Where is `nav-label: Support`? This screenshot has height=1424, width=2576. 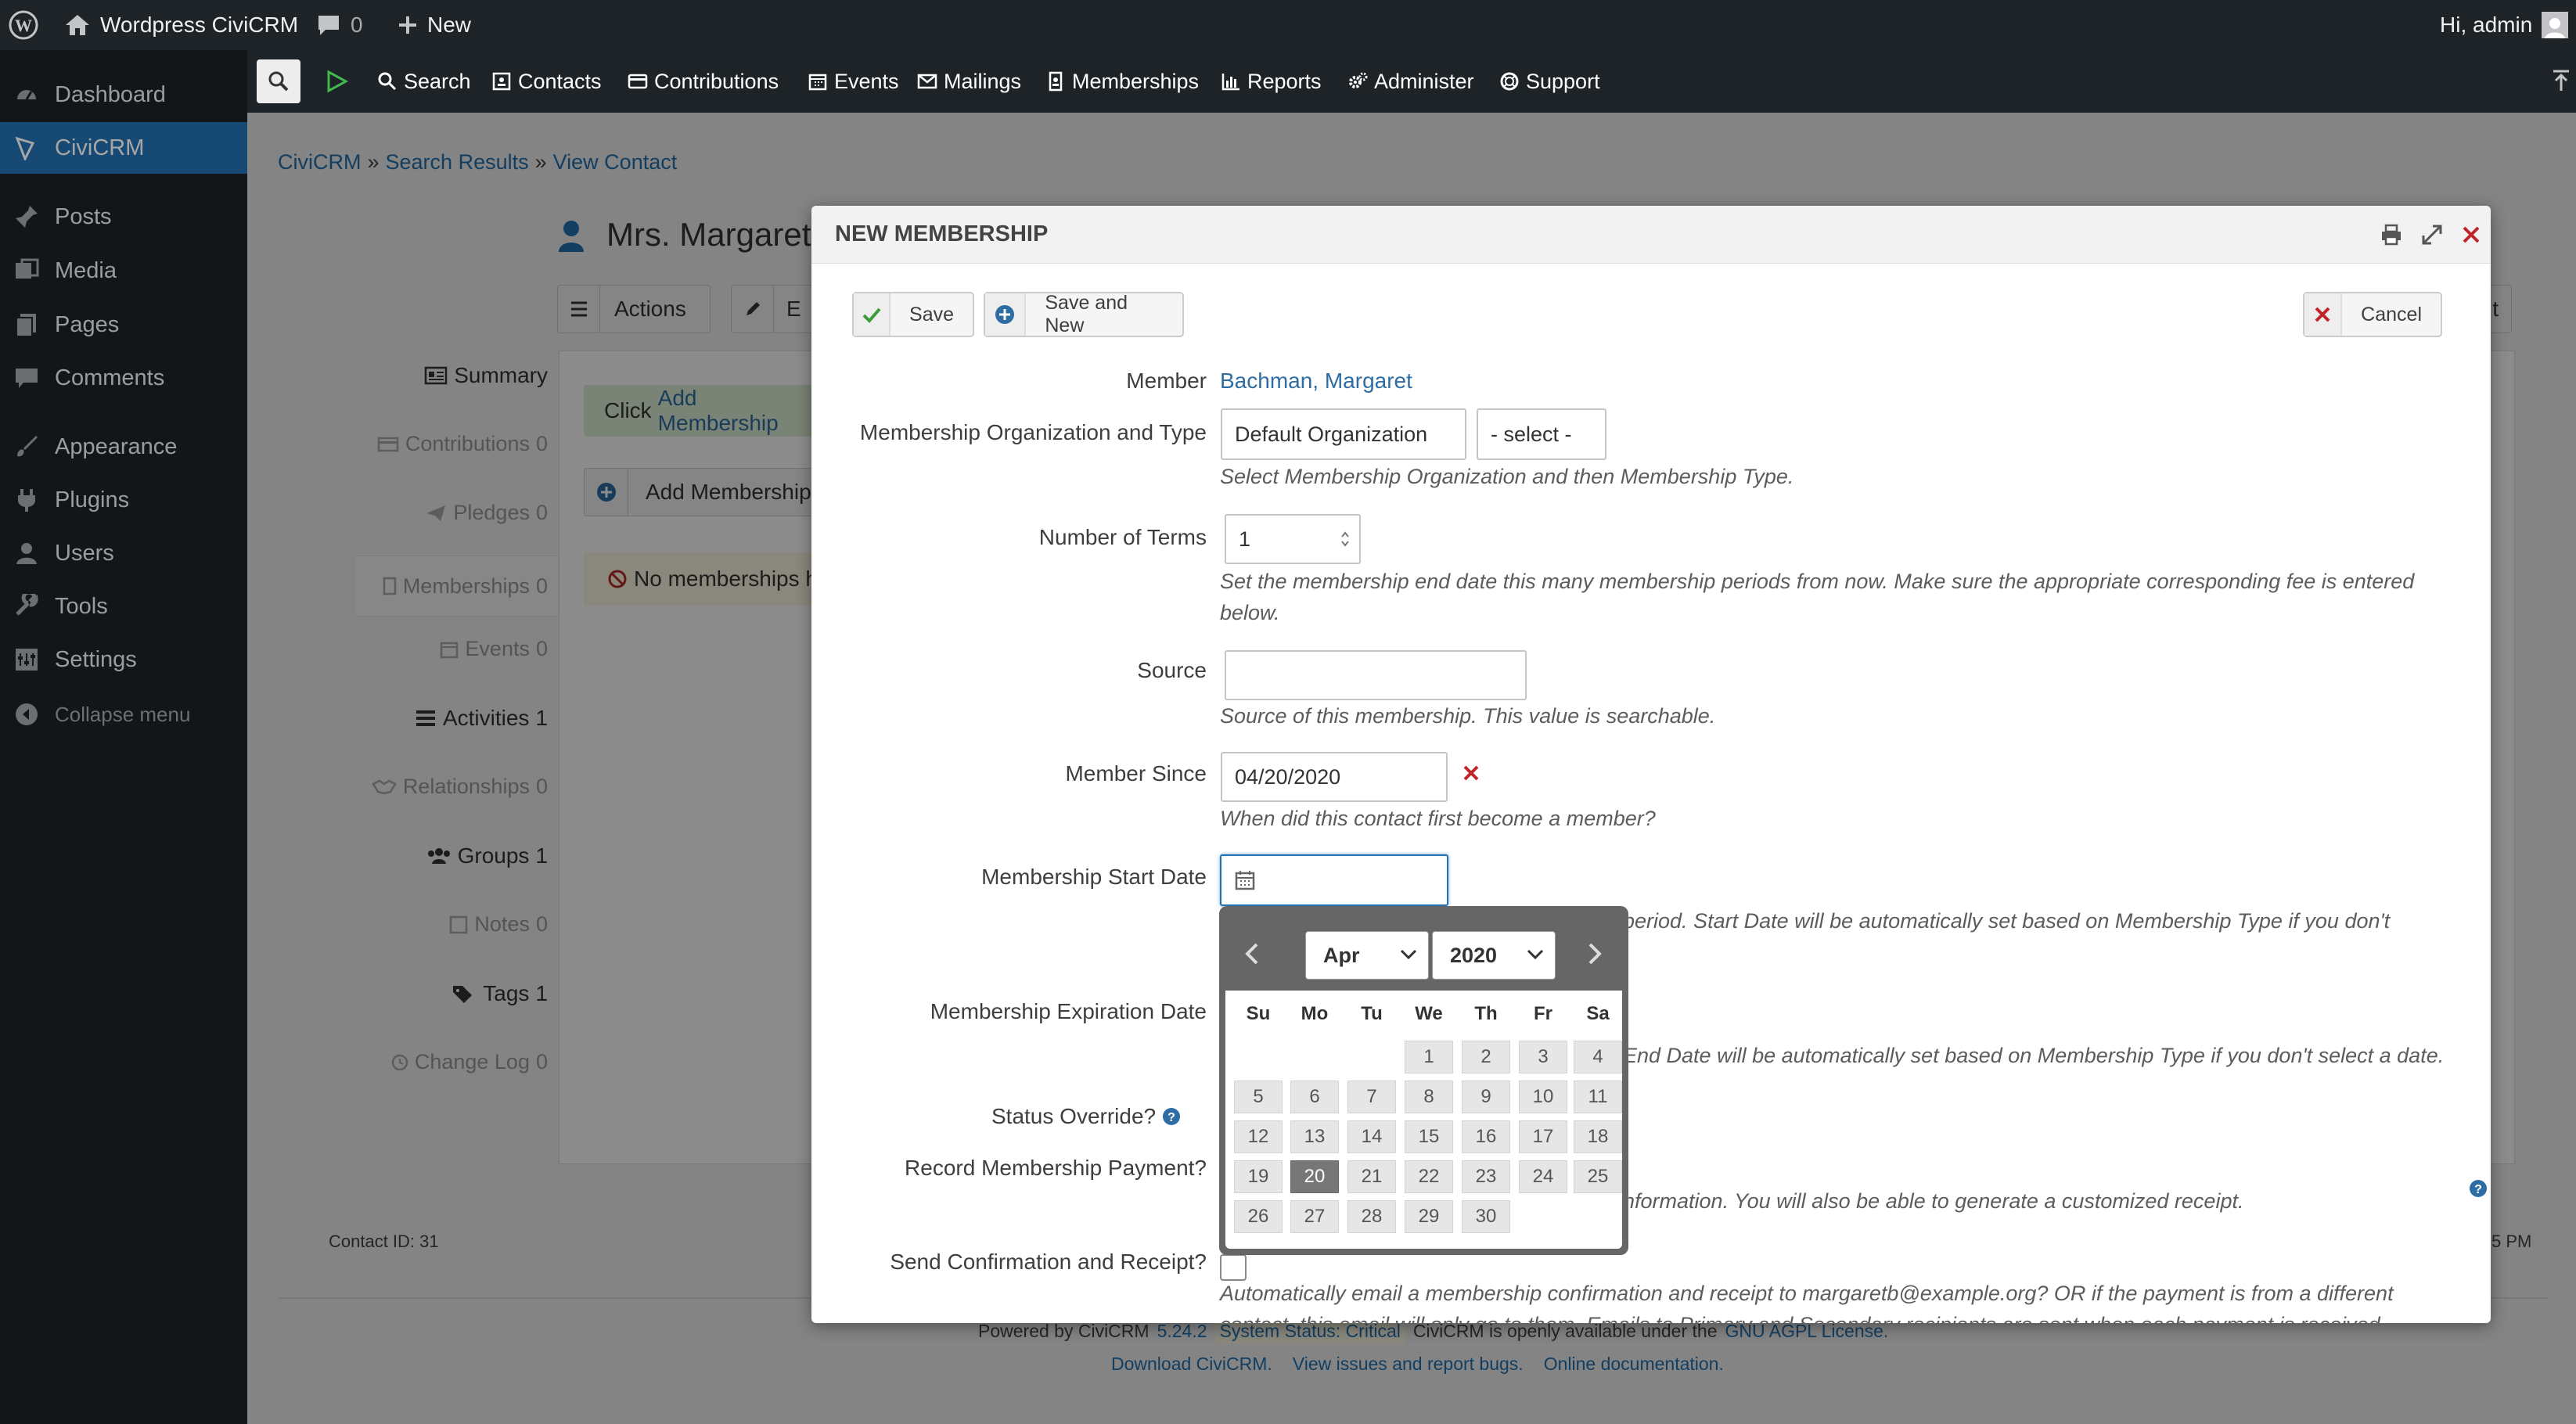 nav-label: Support is located at coordinates (1563, 81).